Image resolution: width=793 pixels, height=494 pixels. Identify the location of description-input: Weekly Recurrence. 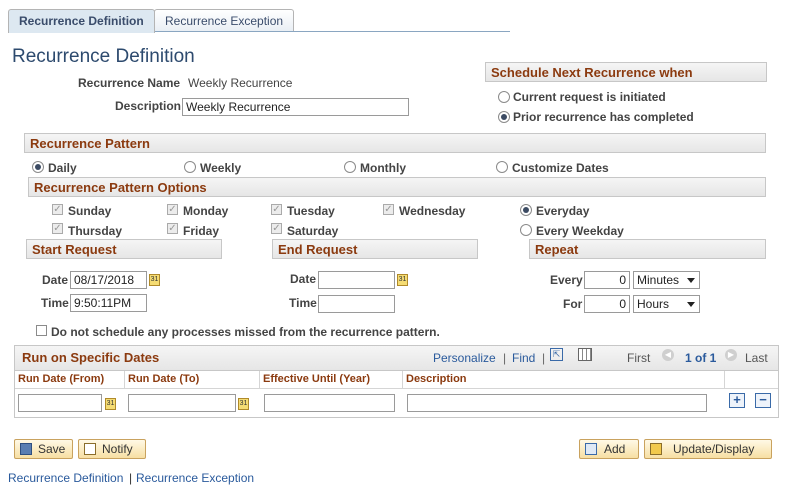
(295, 107).